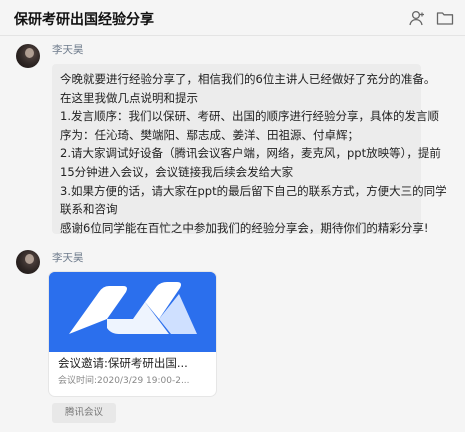 The height and width of the screenshot is (432, 465). What do you see at coordinates (89, 209) in the screenshot?
I see `message-line: 联系和咨询` at bounding box center [89, 209].